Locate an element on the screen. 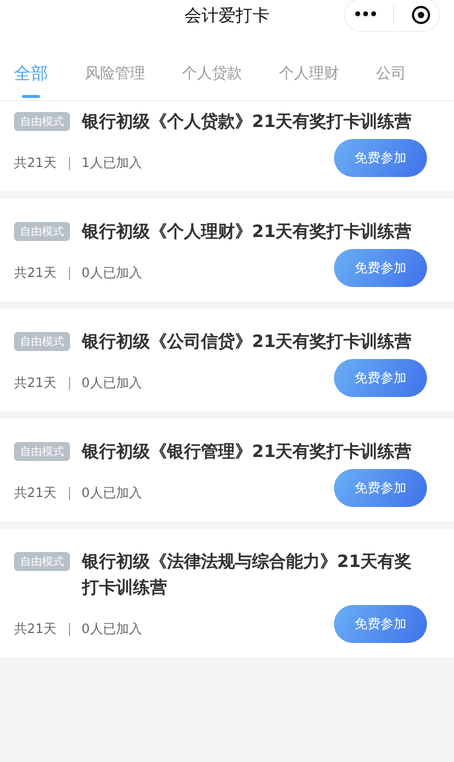  category-tab: 风险管理 is located at coordinates (115, 75).